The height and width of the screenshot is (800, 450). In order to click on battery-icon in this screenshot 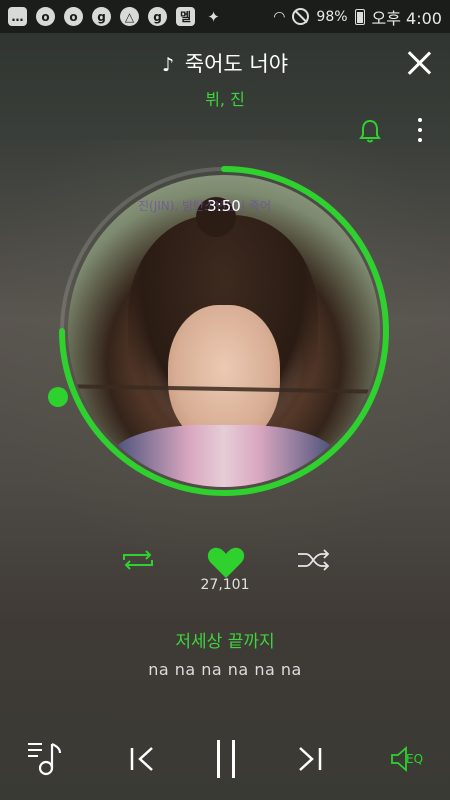, I will do `click(359, 16)`.